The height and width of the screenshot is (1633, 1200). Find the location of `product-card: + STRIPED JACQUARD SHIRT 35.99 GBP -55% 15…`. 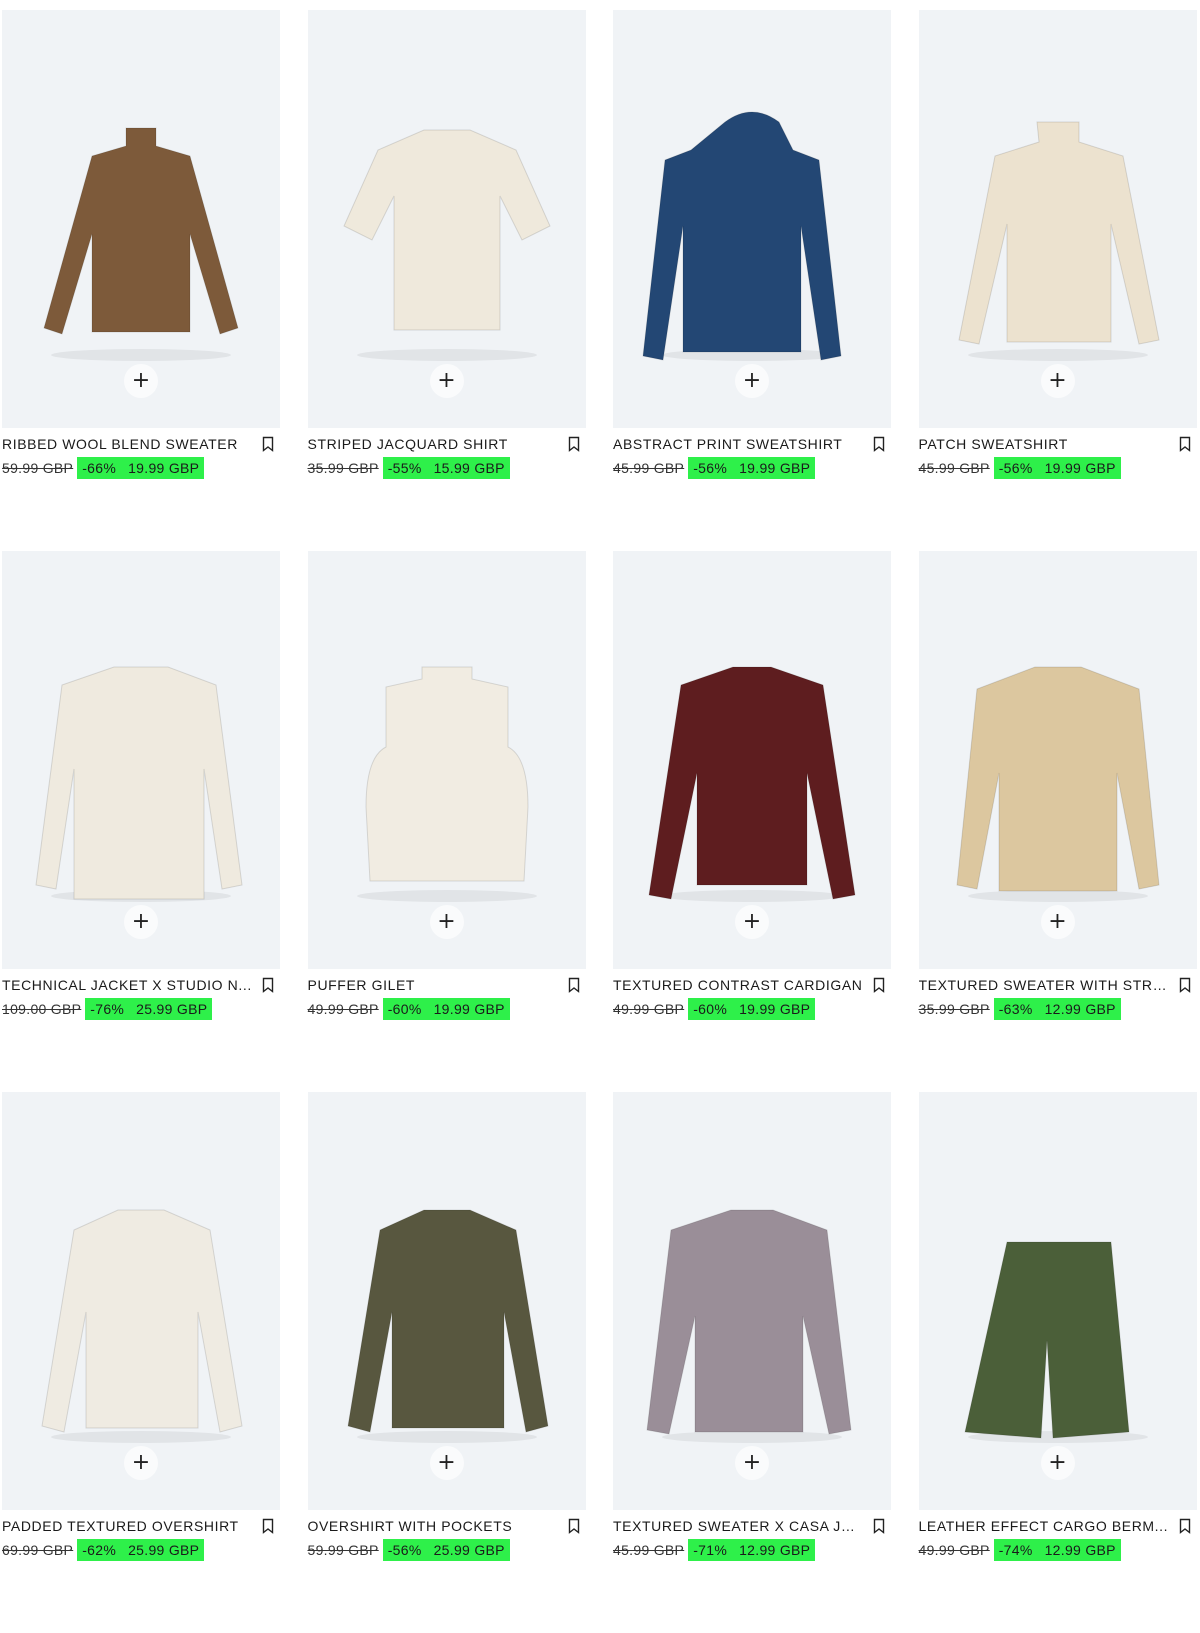

product-card: + STRIPED JACQUARD SHIRT 35.99 GBP -55% 15… is located at coordinates (446, 280).